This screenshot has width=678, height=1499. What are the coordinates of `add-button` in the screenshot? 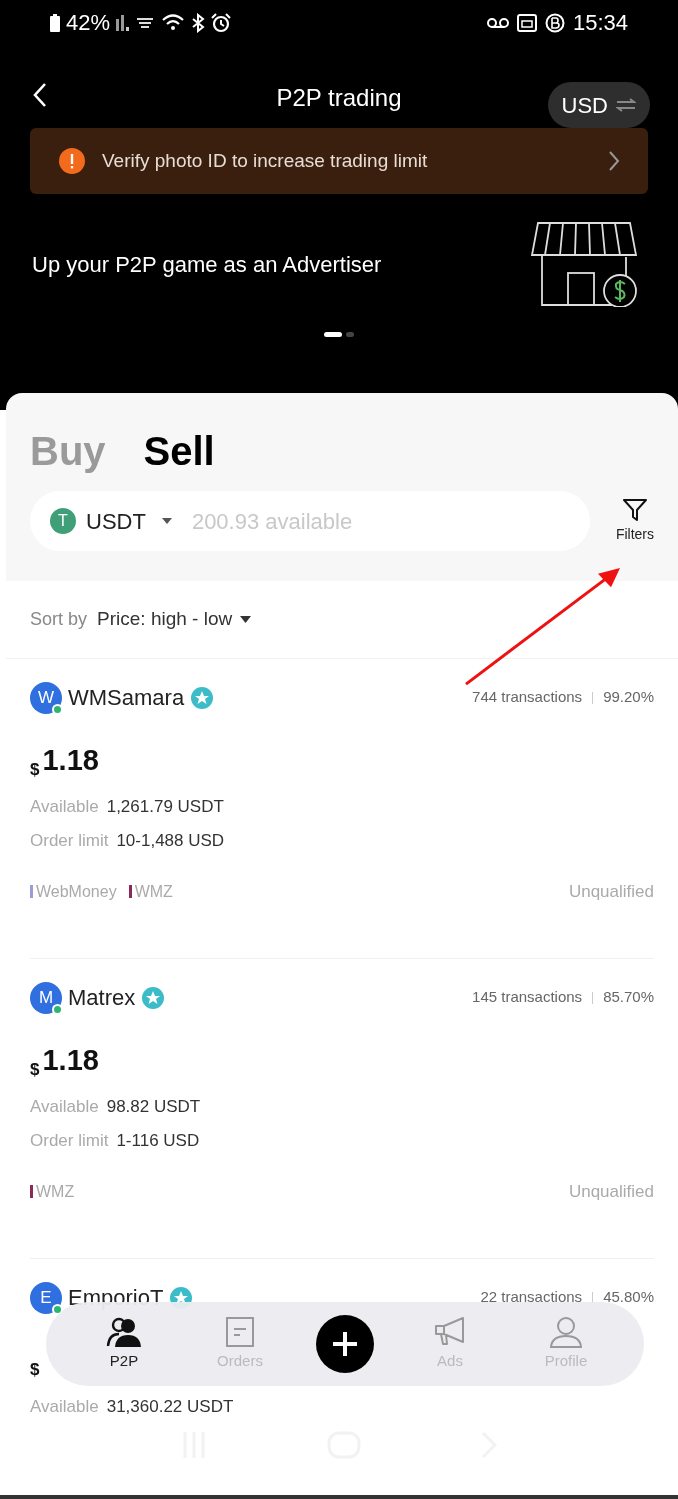 It's located at (345, 1344).